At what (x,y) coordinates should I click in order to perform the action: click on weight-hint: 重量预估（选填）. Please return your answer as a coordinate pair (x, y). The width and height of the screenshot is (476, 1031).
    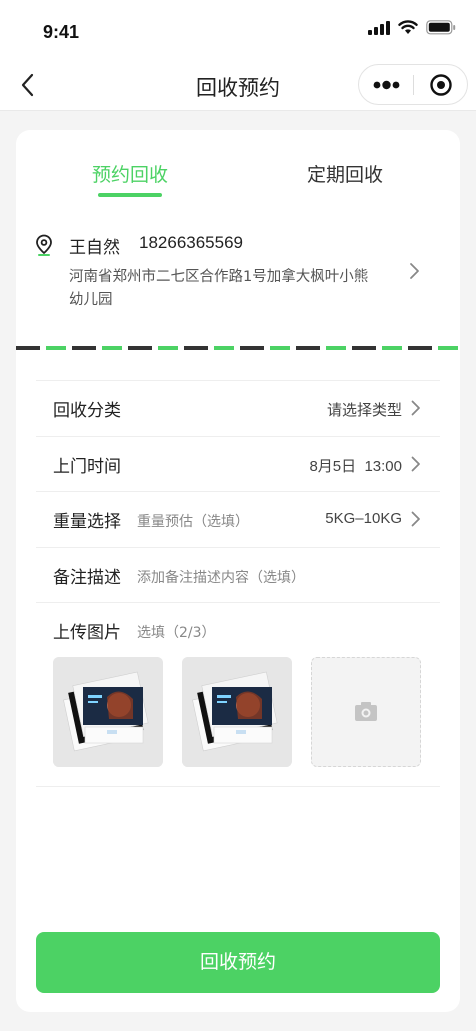
    Looking at the image, I should click on (193, 522).